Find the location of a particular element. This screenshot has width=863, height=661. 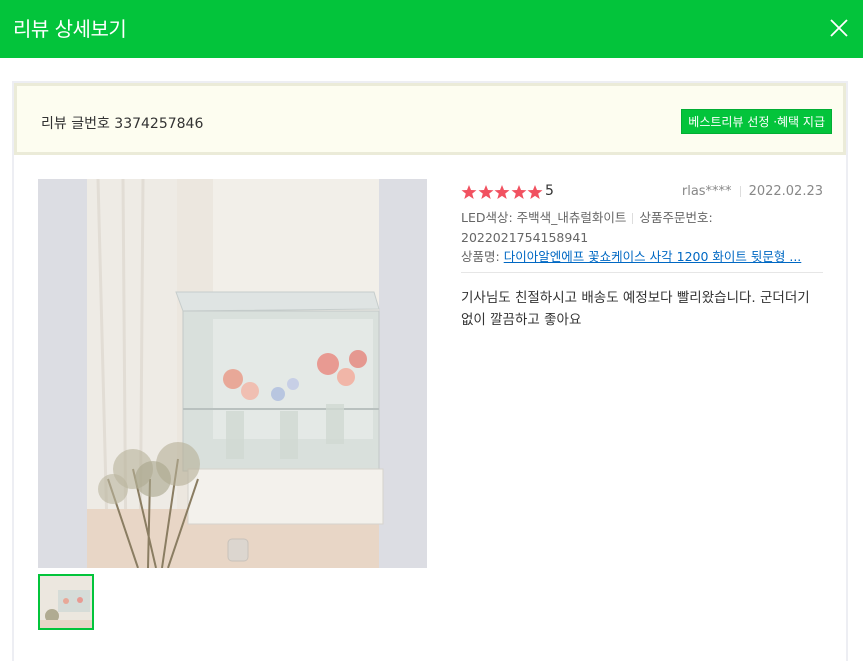

product-label: 상품명: is located at coordinates (480, 256).